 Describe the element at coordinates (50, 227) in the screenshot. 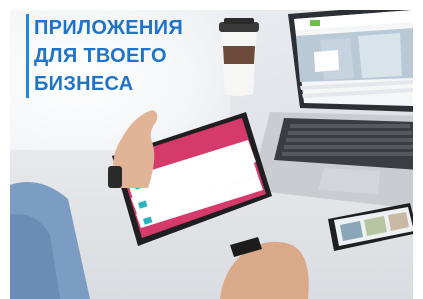

I see `person-arm-icon` at that location.